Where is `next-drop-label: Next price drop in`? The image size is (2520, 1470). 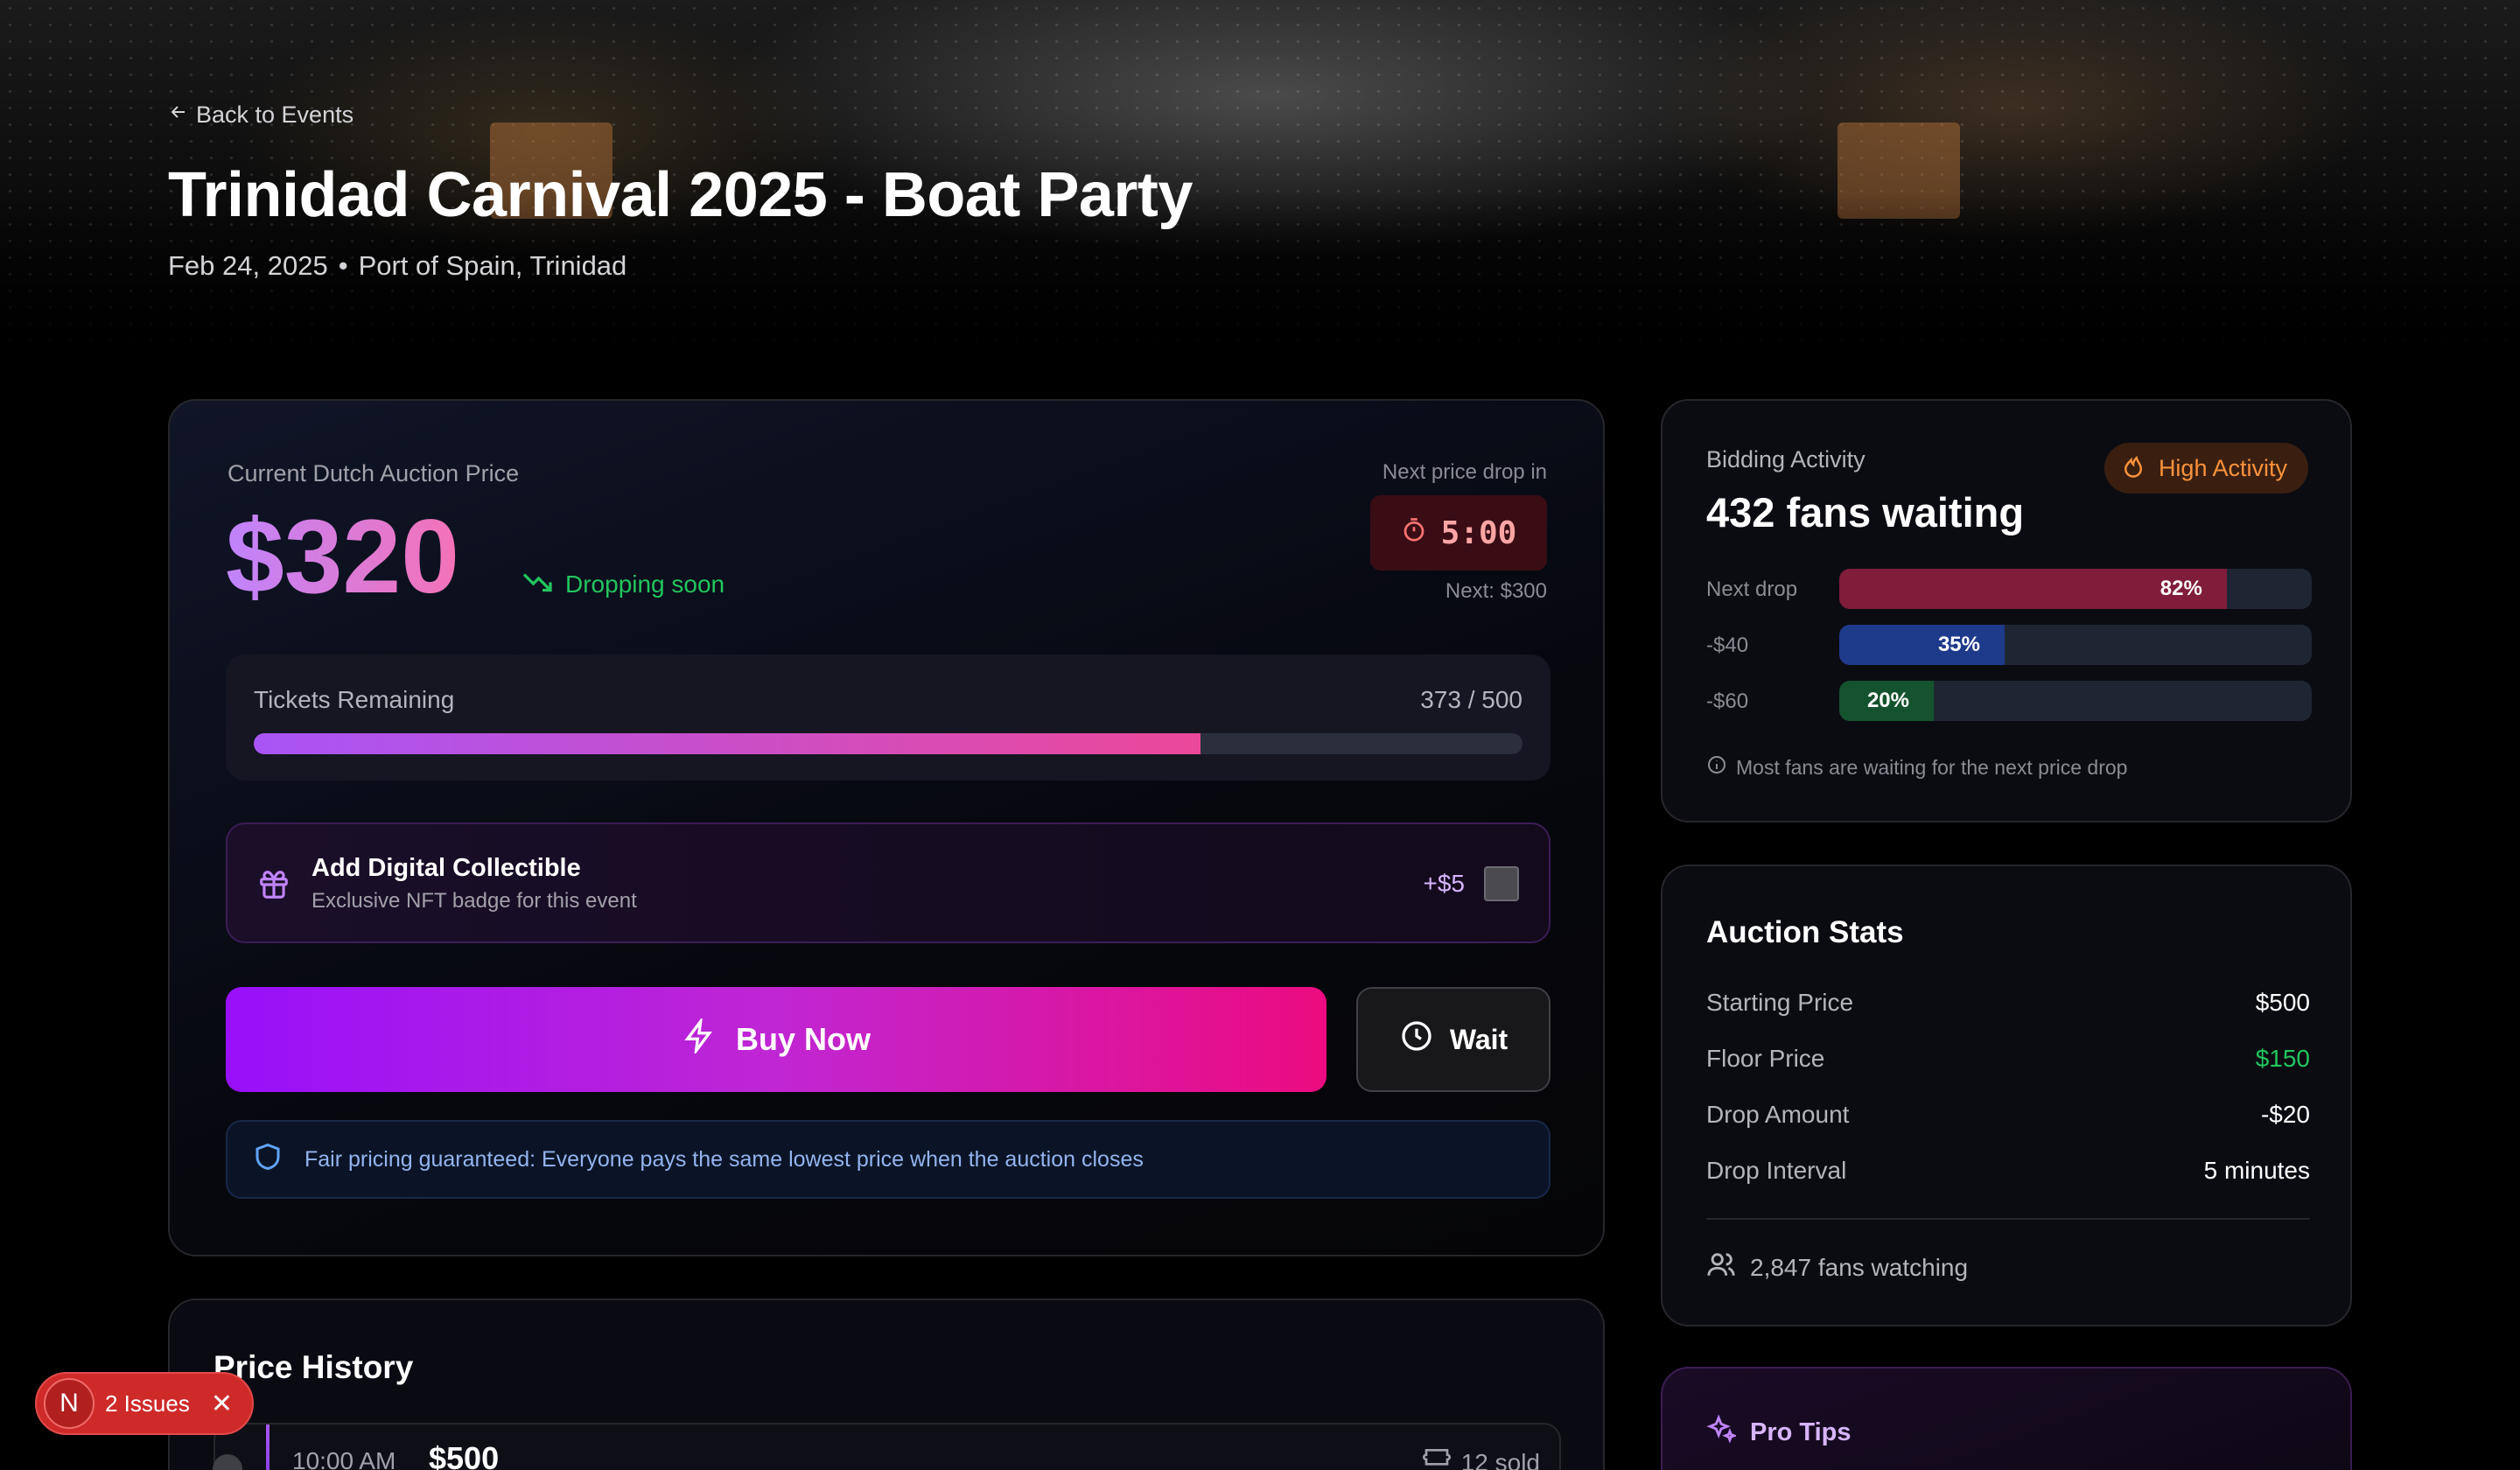
next-drop-label: Next price drop in is located at coordinates (1464, 472).